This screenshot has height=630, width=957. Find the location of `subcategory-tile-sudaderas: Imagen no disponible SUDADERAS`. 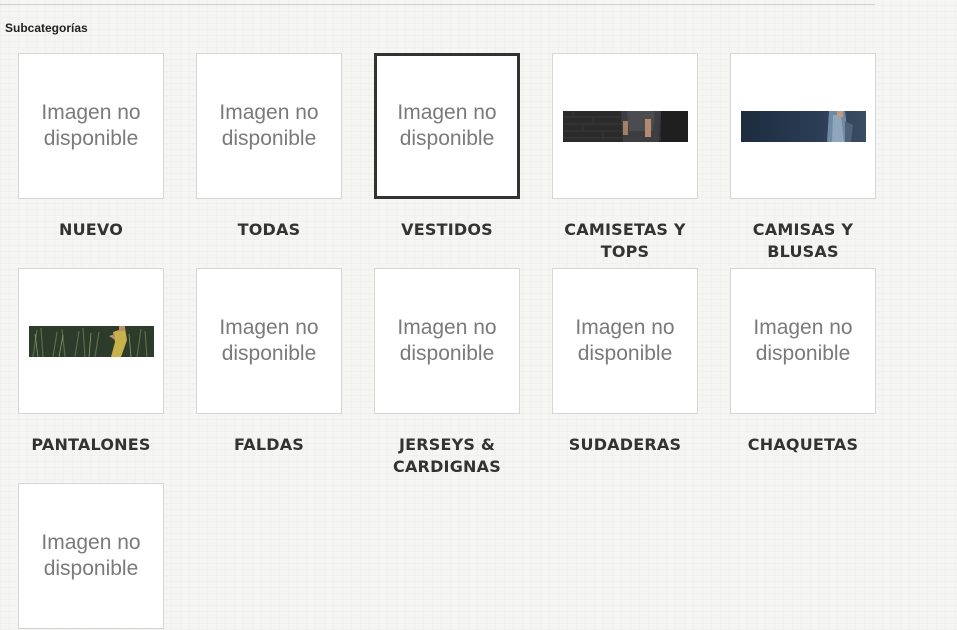

subcategory-tile-sudaderas: Imagen no disponible SUDADERAS is located at coordinates (625, 362).